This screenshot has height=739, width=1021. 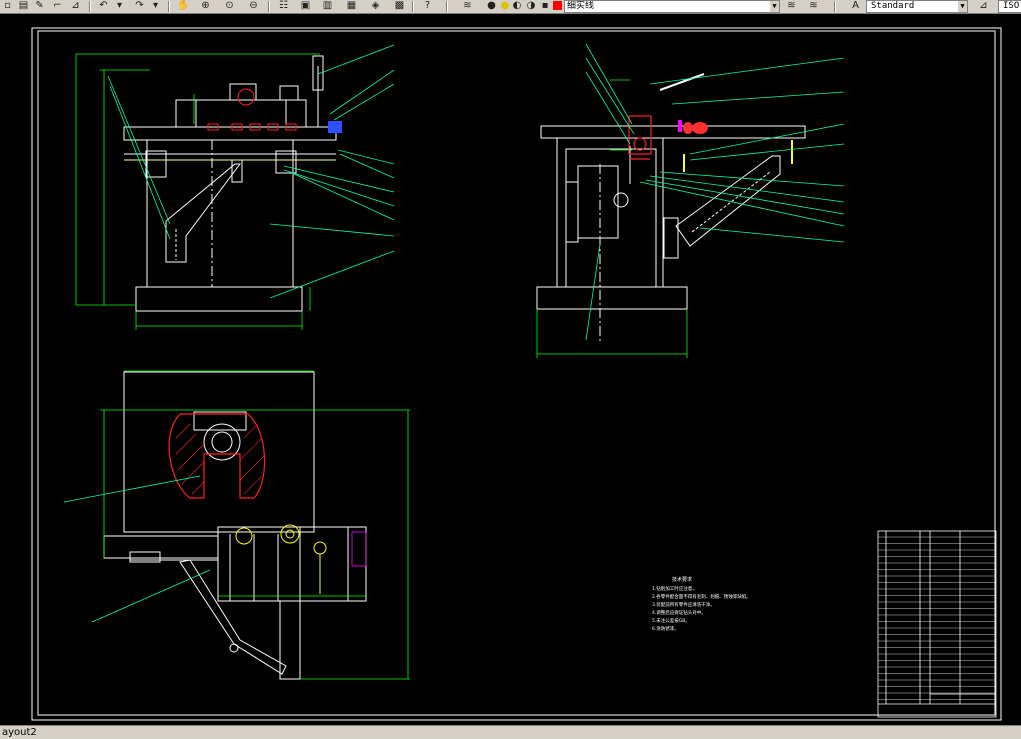 I want to click on top-view, so click(x=235, y=525).